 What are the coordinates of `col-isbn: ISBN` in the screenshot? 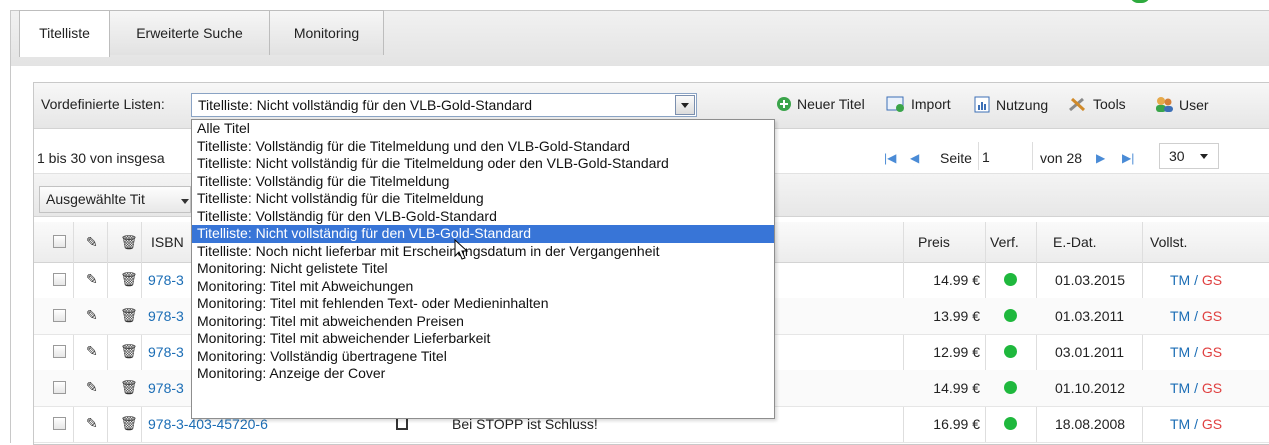 It's located at (167, 242).